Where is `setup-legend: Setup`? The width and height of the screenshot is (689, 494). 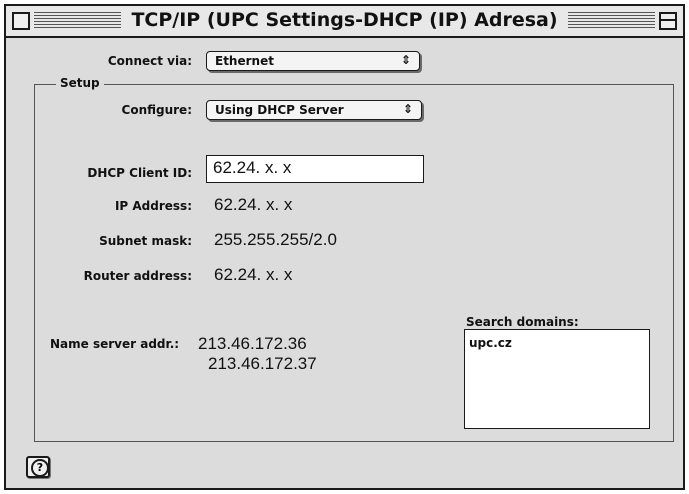
setup-legend: Setup is located at coordinates (80, 83).